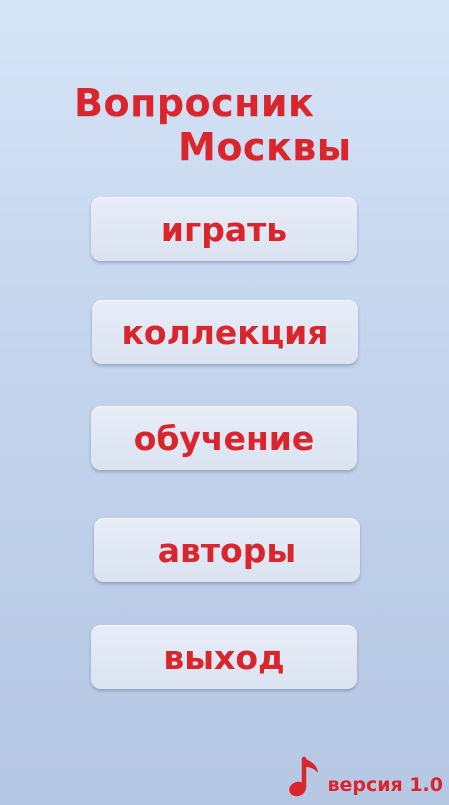 The image size is (449, 805). What do you see at coordinates (224, 438) in the screenshot?
I see `tutorial-button: обучение` at bounding box center [224, 438].